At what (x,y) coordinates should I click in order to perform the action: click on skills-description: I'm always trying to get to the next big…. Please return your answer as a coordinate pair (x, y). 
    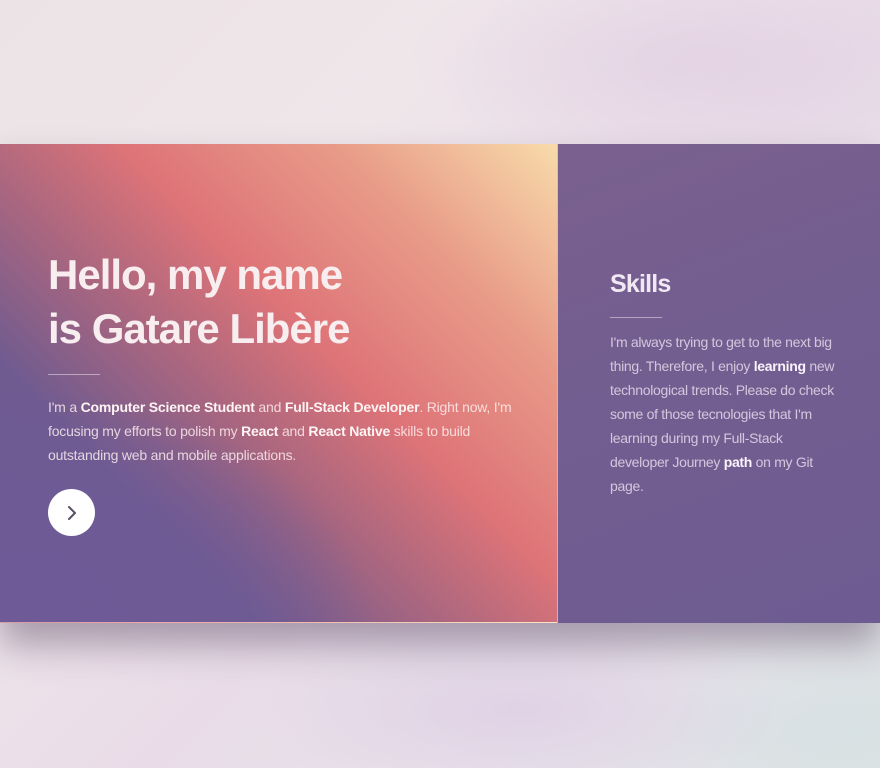
    Looking at the image, I should click on (727, 414).